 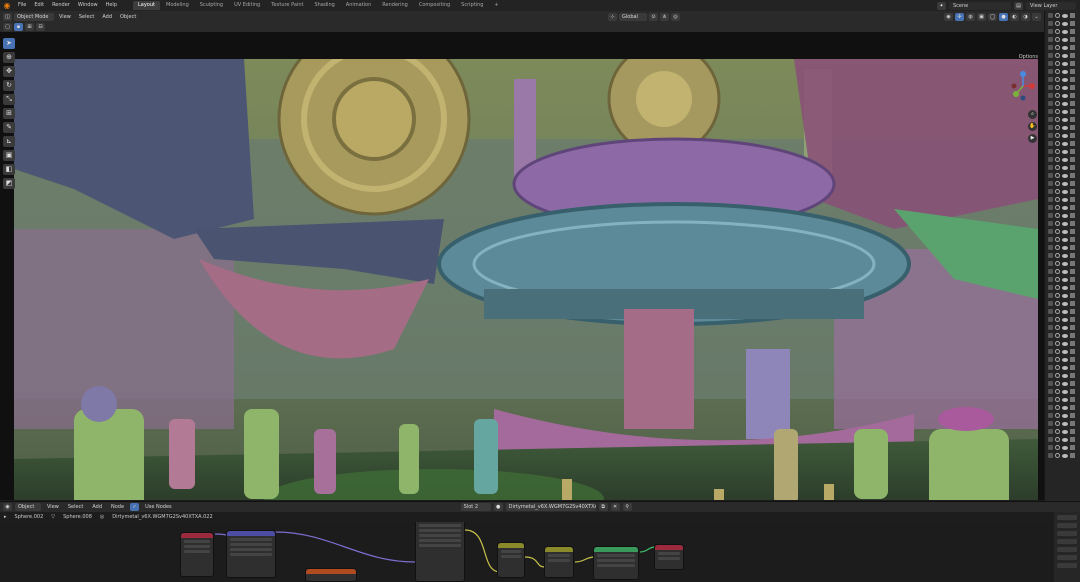 What do you see at coordinates (128, 17) in the screenshot?
I see `menu-object: Object` at bounding box center [128, 17].